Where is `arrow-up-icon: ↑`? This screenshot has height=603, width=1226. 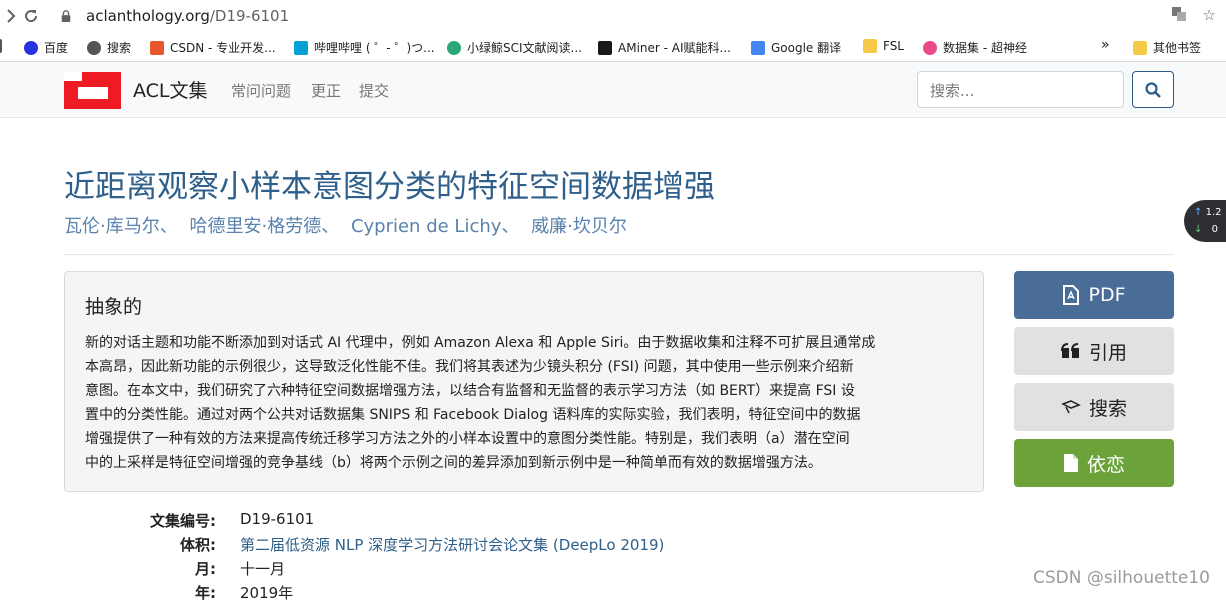 arrow-up-icon: ↑ is located at coordinates (1198, 212).